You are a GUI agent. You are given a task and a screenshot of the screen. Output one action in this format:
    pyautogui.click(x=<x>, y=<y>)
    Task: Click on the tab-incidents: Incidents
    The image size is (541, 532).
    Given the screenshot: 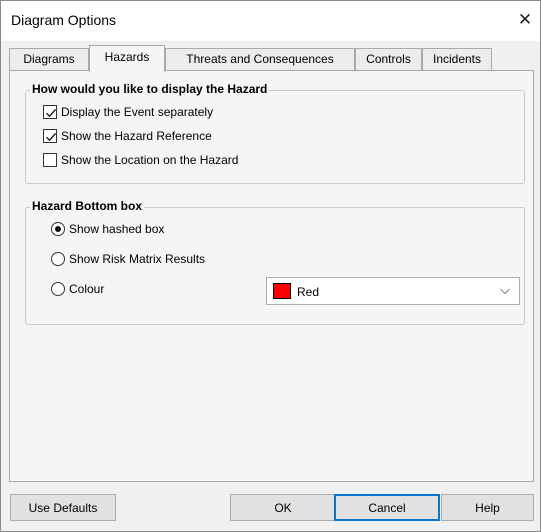 What is the action you would take?
    pyautogui.click(x=457, y=59)
    